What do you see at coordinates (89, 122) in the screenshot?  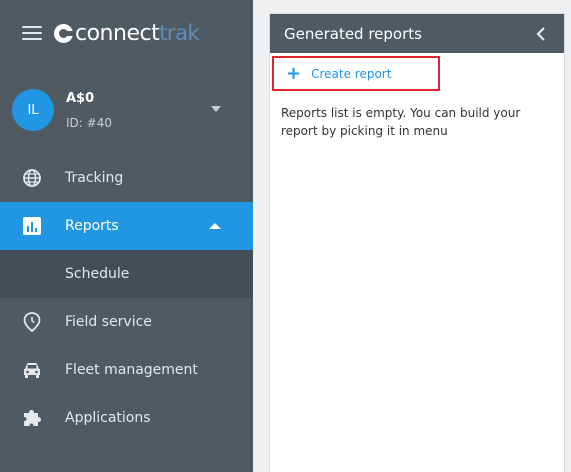 I see `user-id: ID: #40` at bounding box center [89, 122].